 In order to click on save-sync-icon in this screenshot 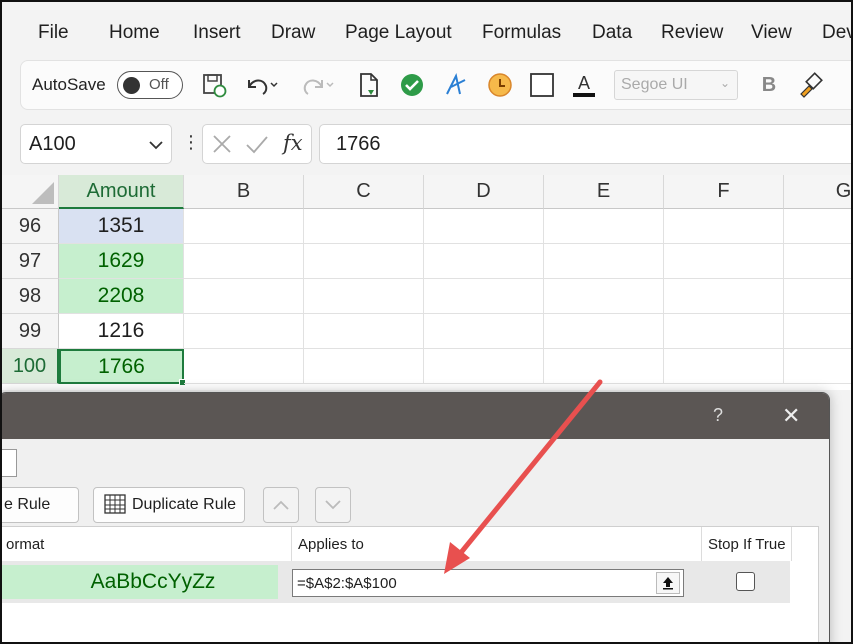, I will do `click(214, 85)`.